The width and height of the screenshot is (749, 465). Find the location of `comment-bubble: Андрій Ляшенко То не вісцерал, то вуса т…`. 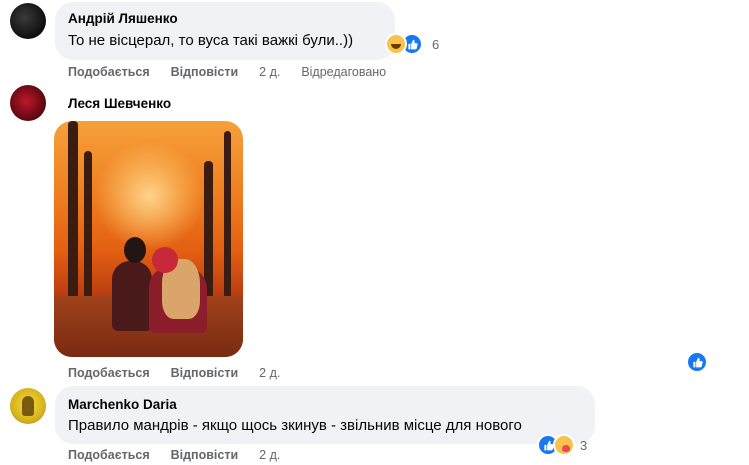

comment-bubble: Андрій Ляшенко То не вісцерал, то вуса т… is located at coordinates (225, 31).